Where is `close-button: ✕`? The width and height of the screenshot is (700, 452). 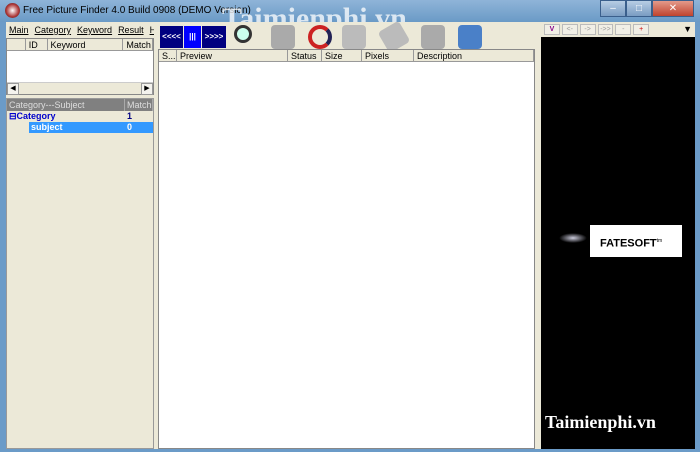 close-button: ✕ is located at coordinates (673, 8).